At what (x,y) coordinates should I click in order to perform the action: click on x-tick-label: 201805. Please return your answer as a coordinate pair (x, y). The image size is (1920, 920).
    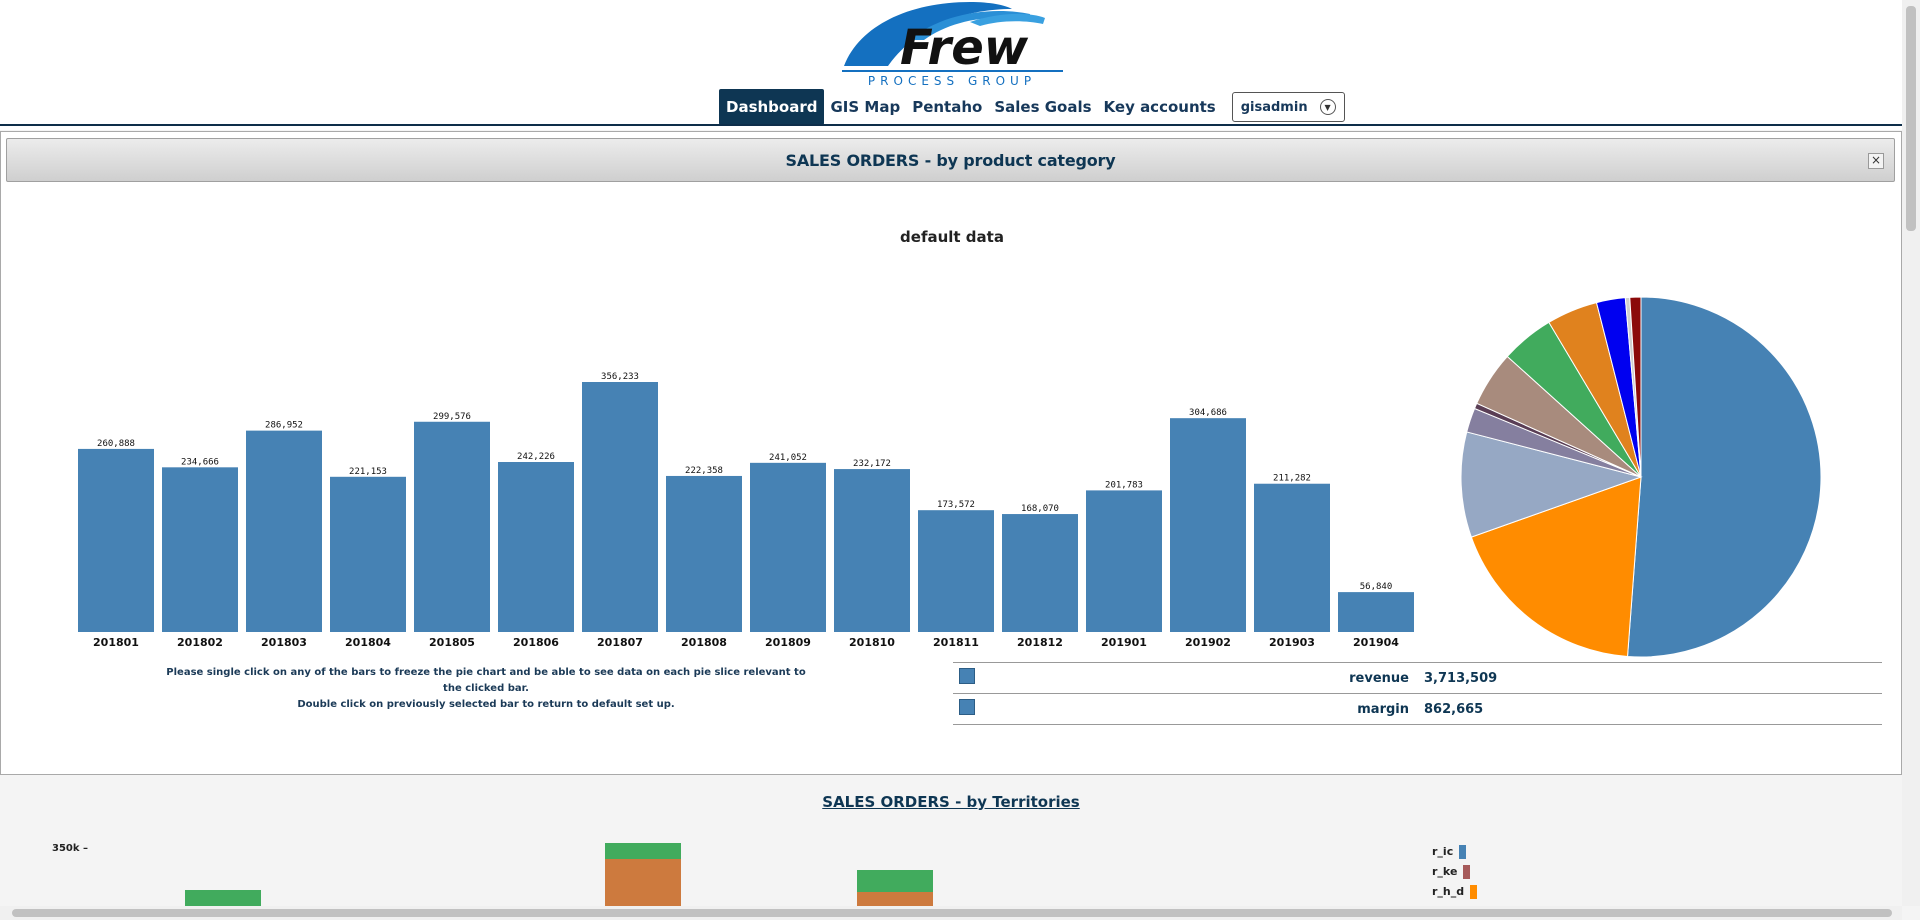
    Looking at the image, I should click on (452, 642).